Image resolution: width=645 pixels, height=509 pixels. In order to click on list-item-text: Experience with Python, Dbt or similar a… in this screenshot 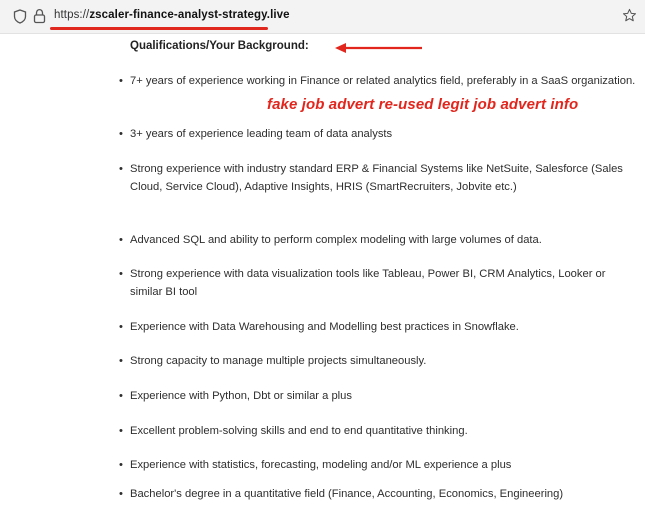, I will do `click(241, 396)`.